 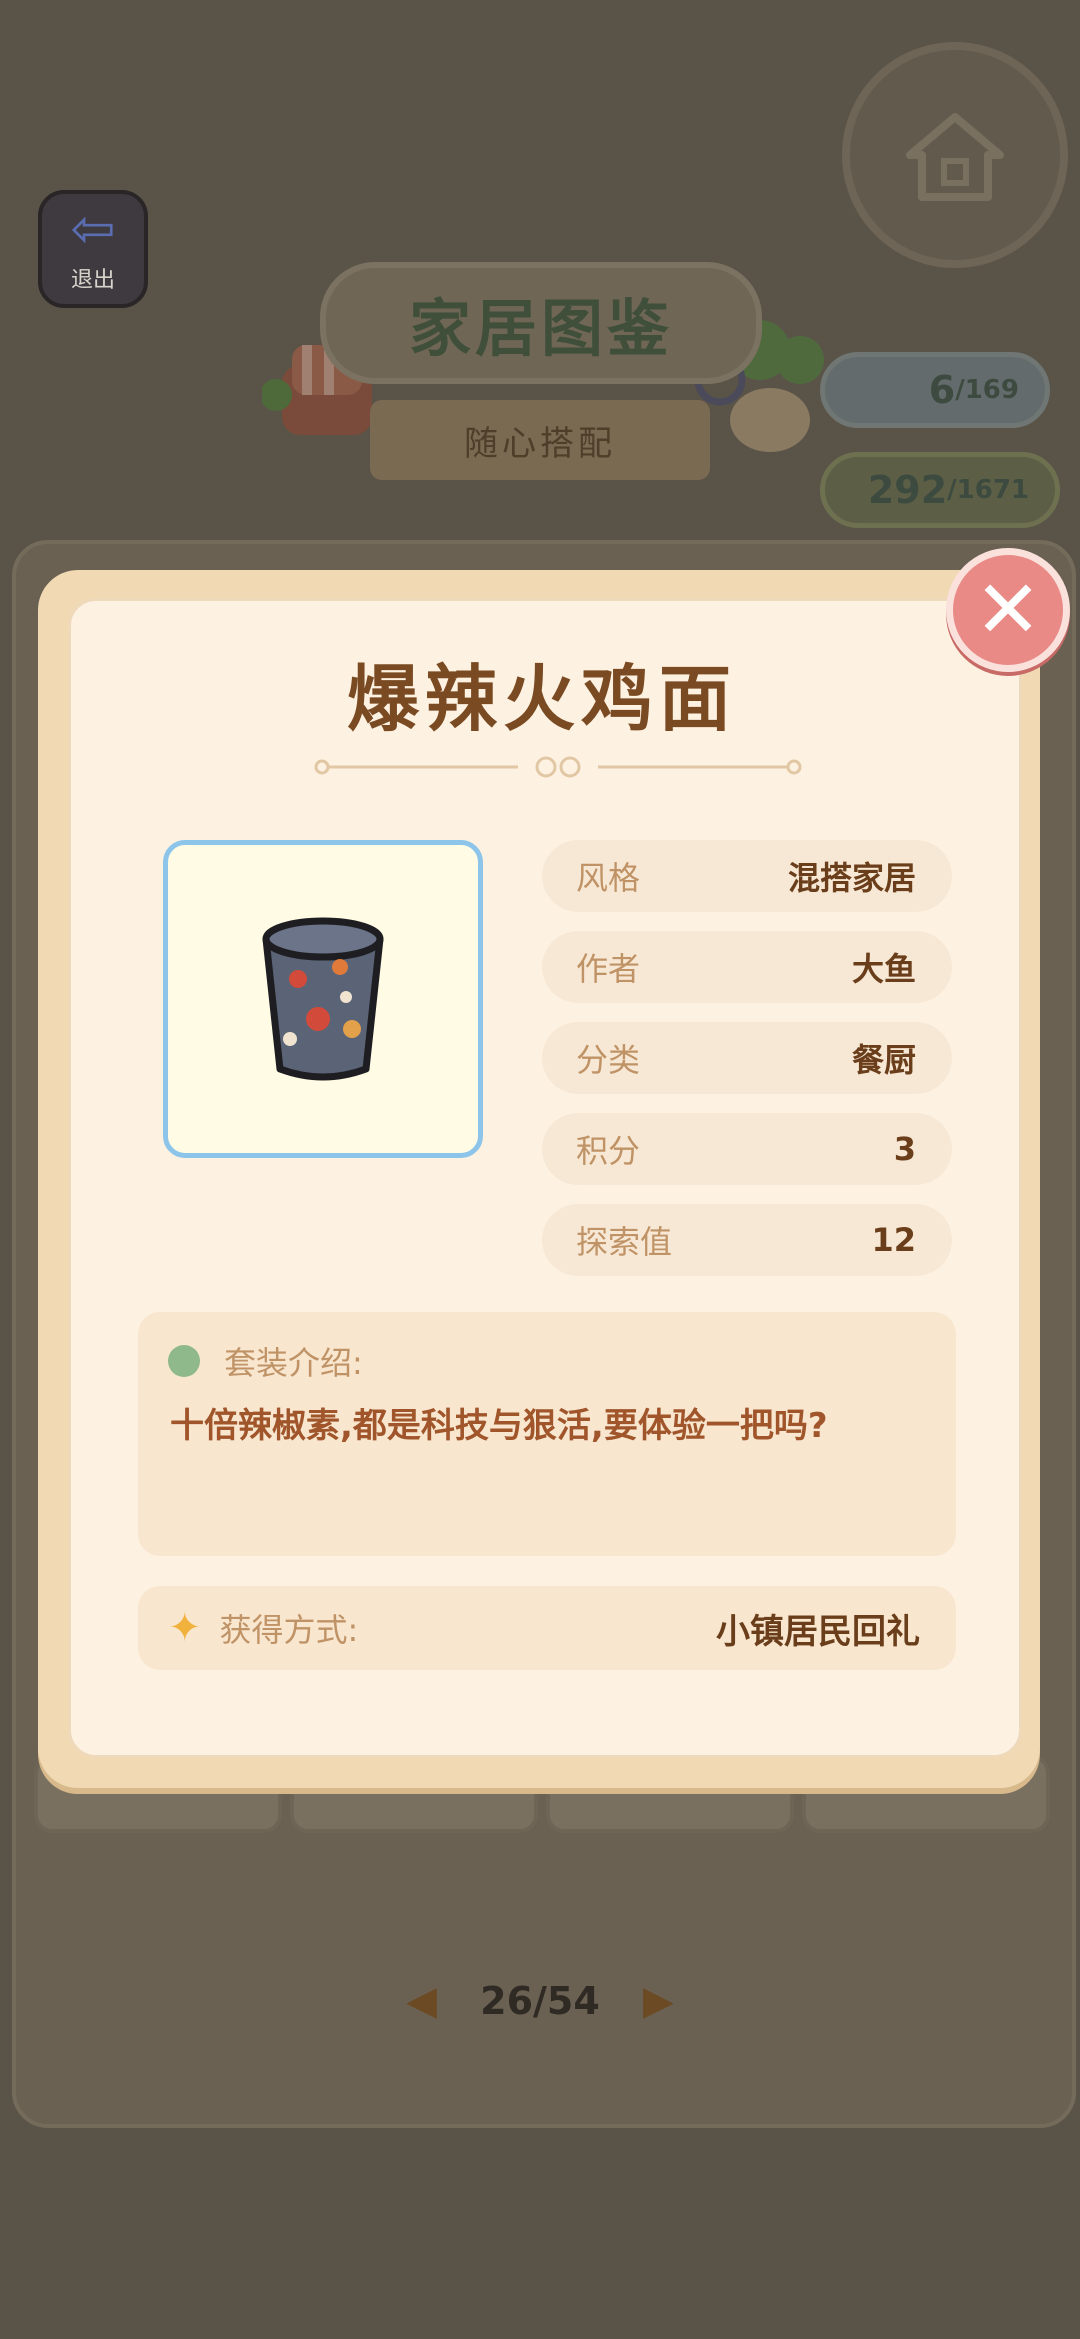 I want to click on noodle-cup-icon, so click(x=323, y=999).